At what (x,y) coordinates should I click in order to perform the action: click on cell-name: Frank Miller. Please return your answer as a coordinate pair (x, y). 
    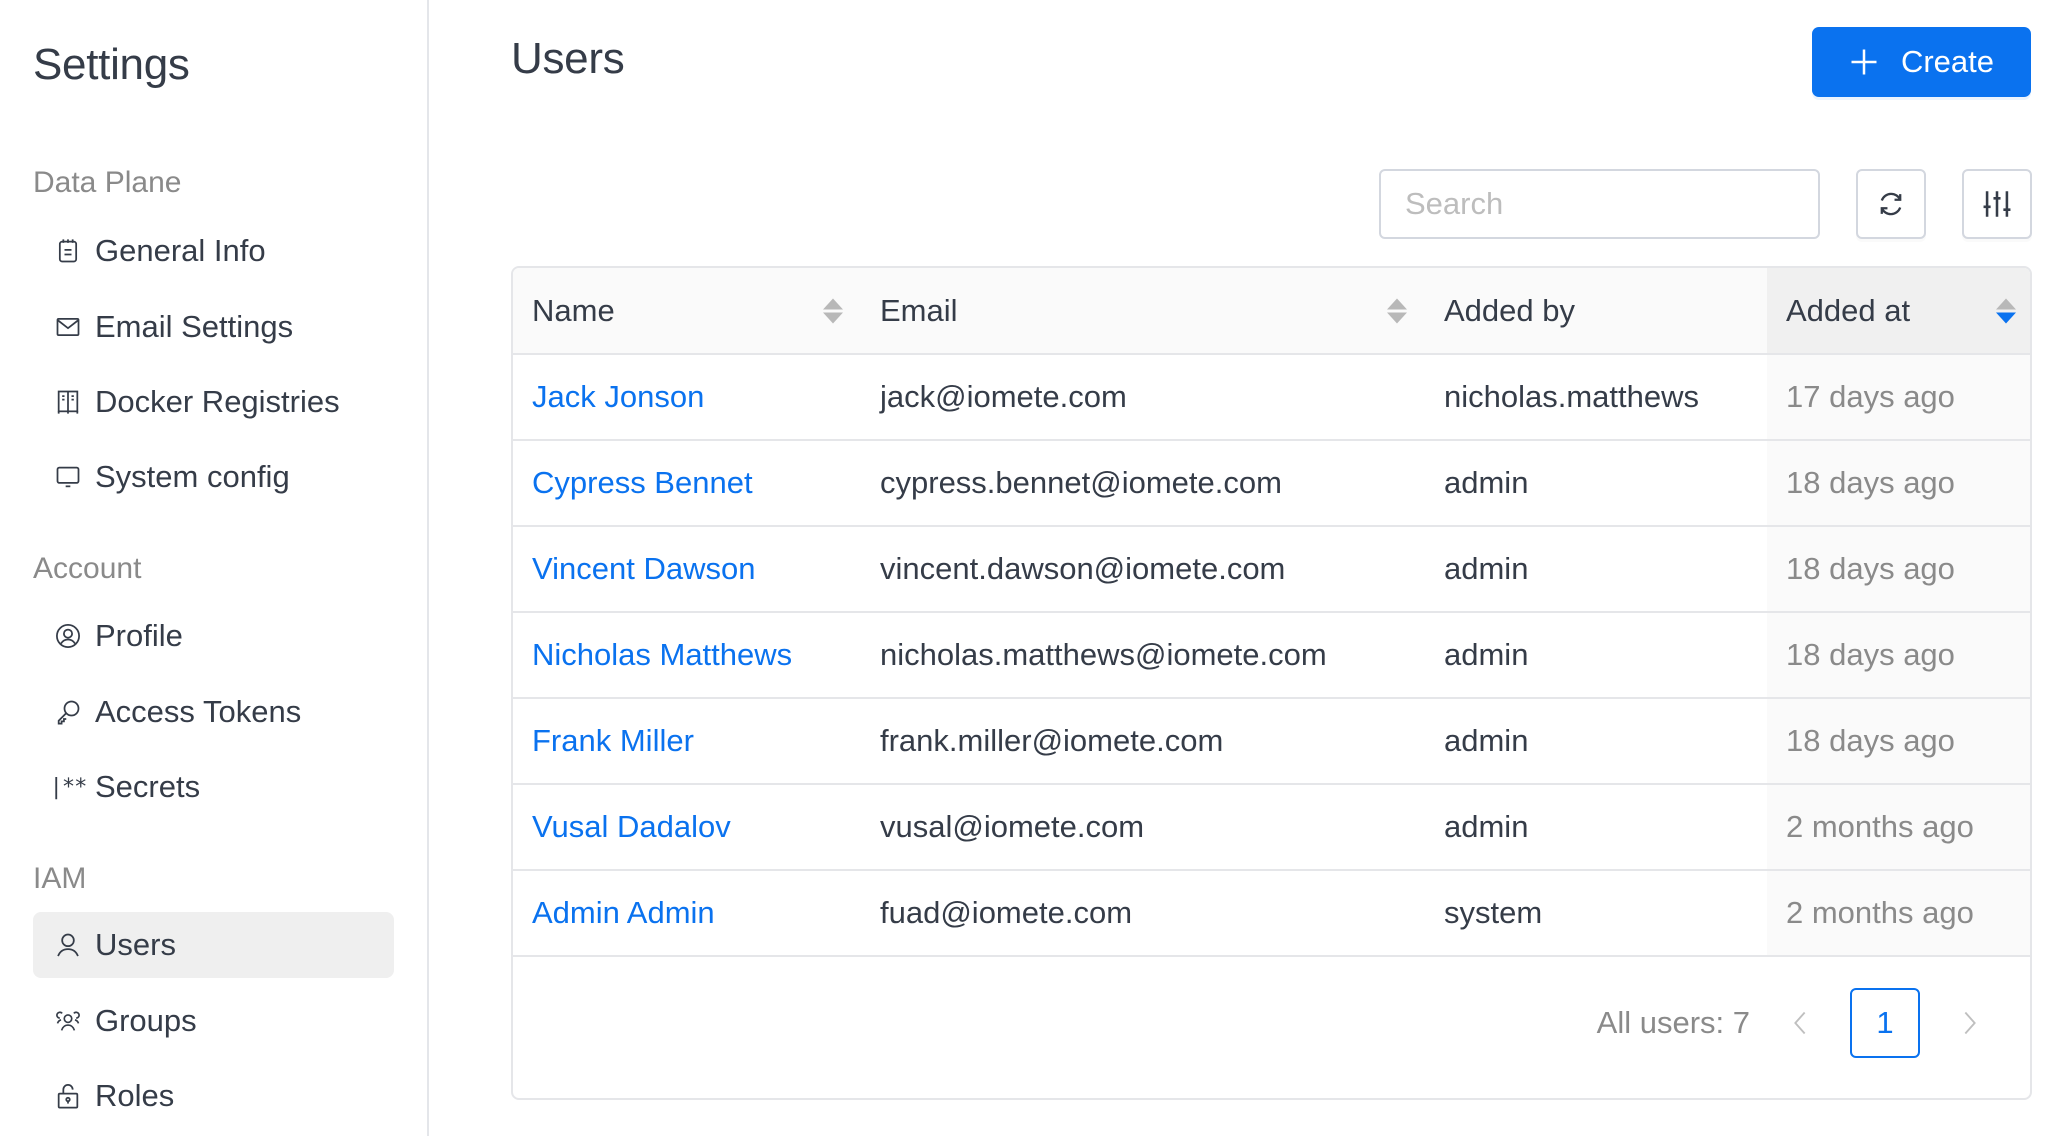
    Looking at the image, I should click on (687, 741).